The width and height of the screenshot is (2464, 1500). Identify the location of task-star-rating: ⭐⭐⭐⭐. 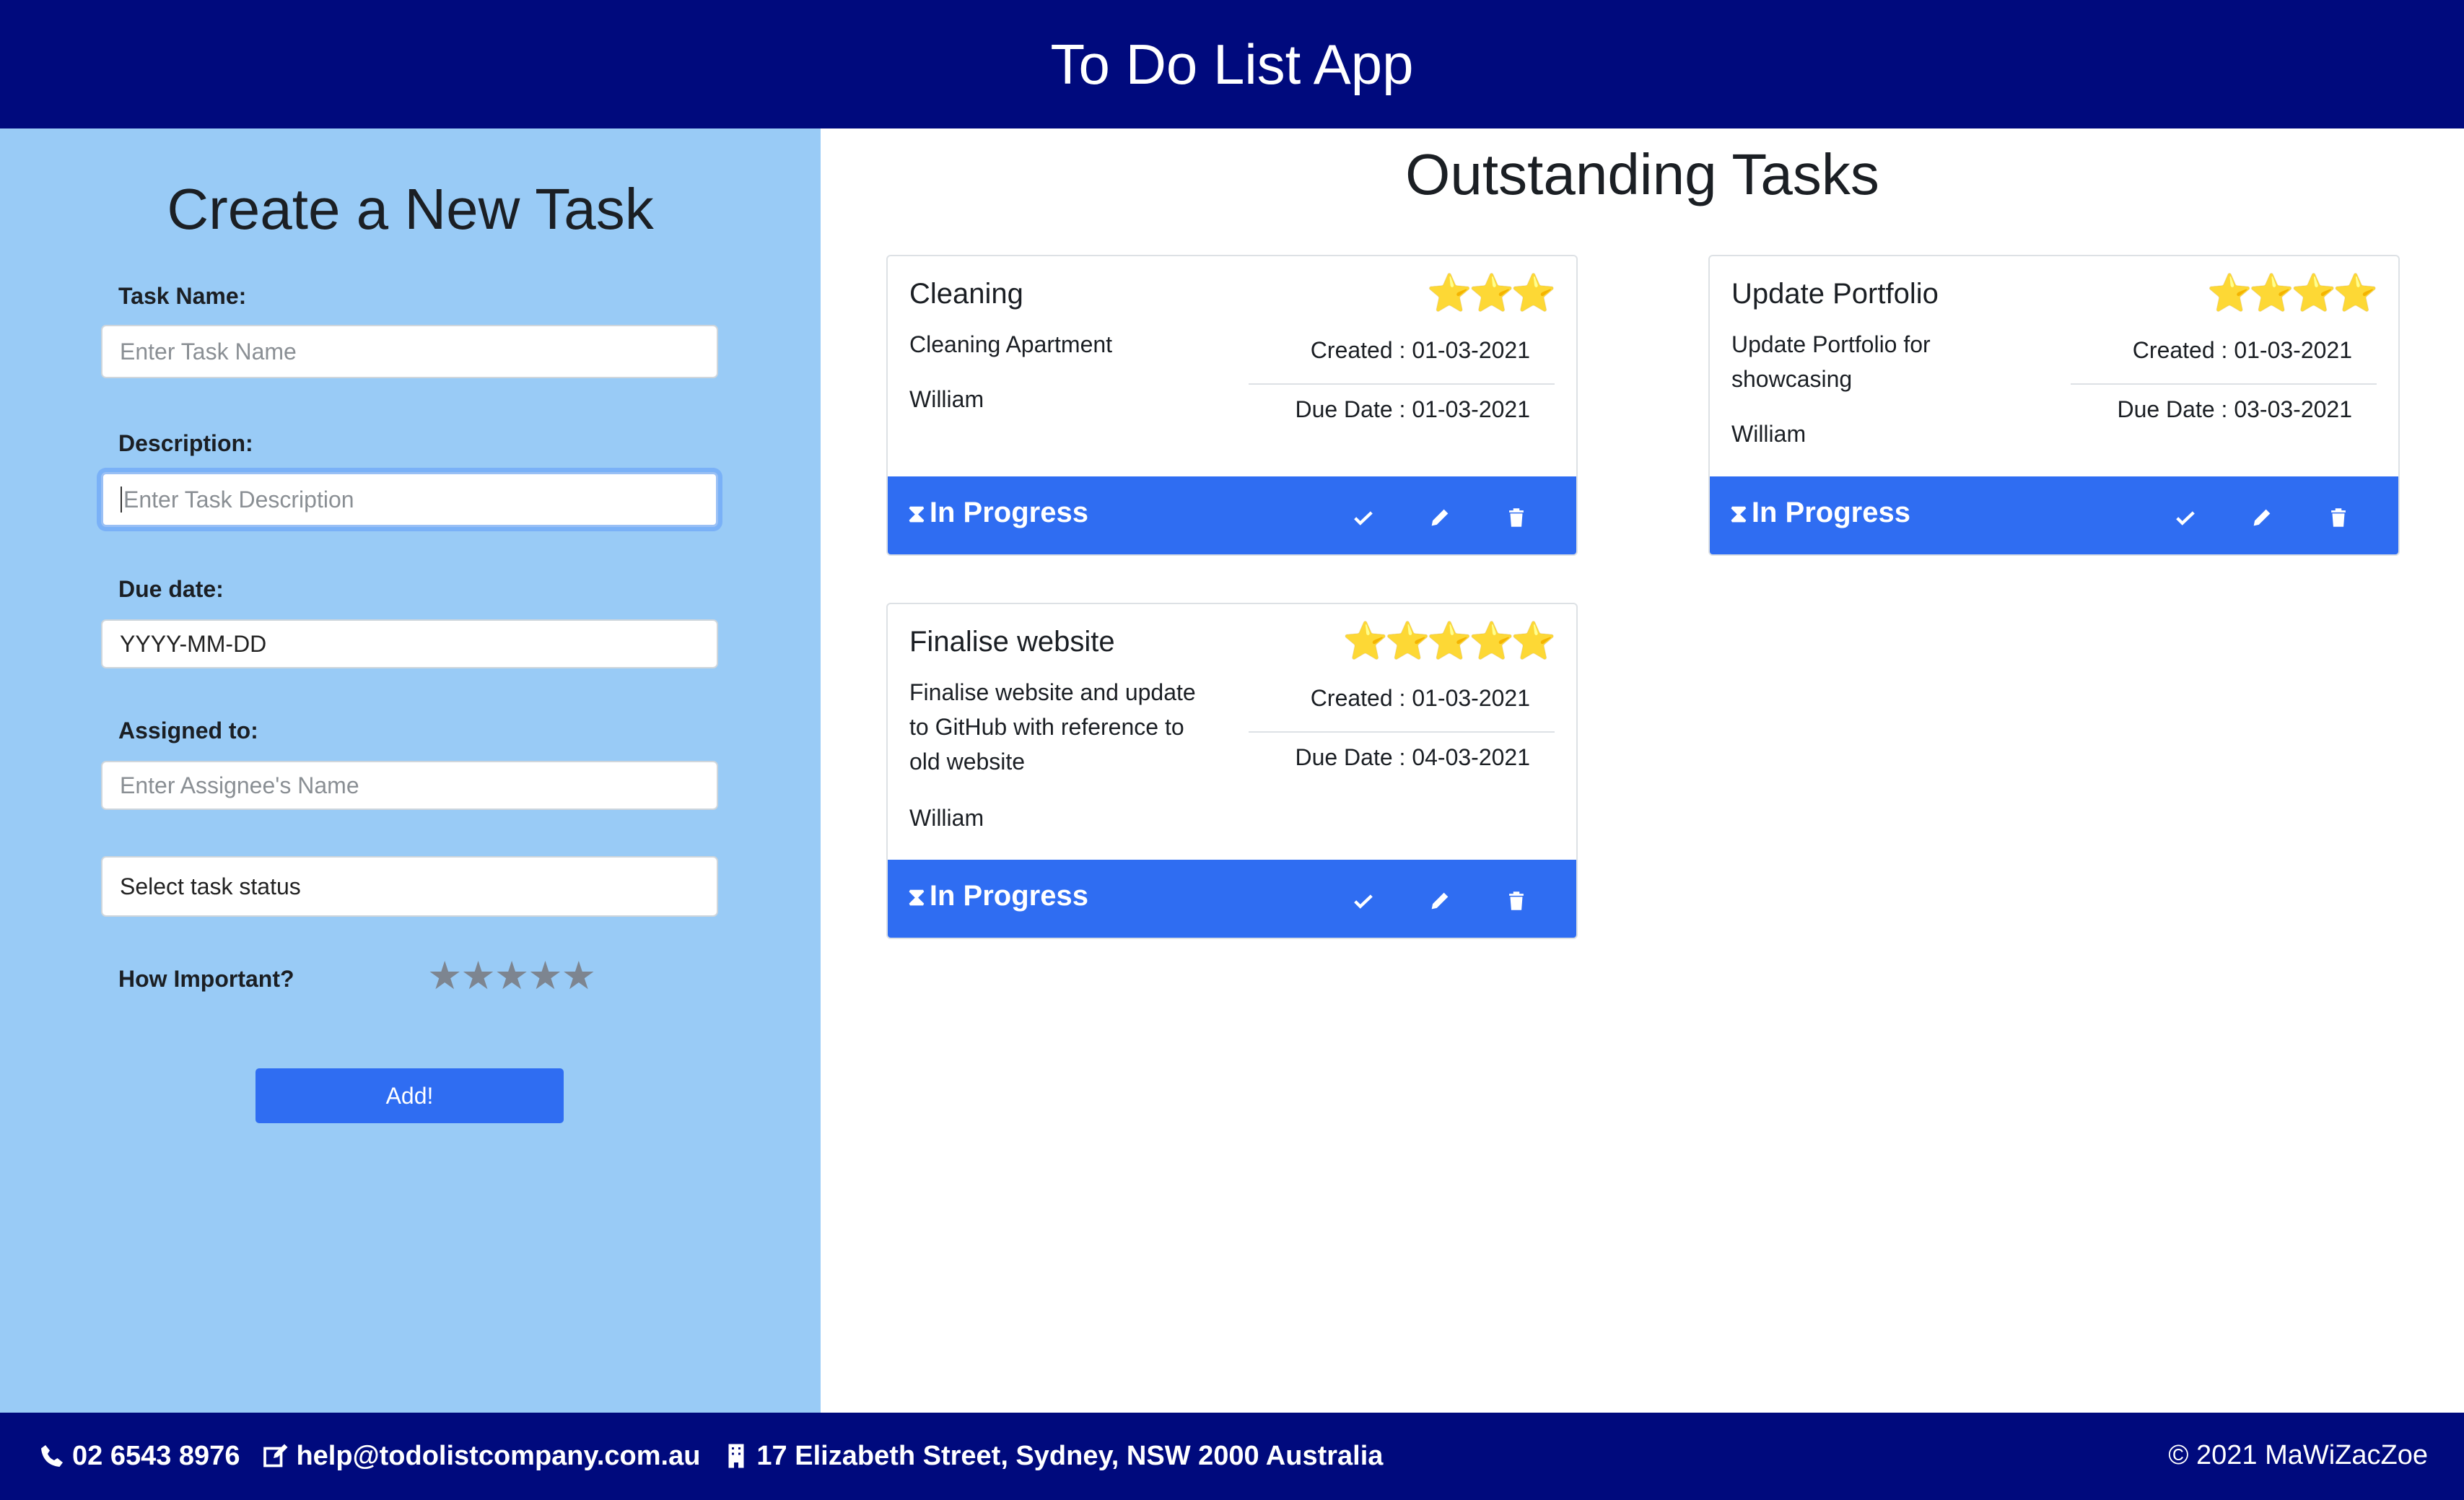
(2292, 293).